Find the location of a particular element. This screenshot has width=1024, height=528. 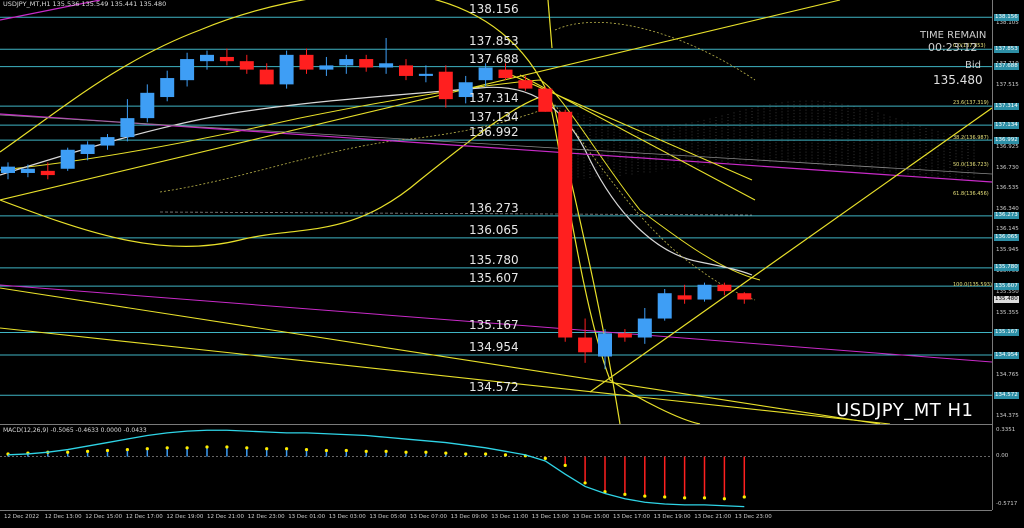

price-level-box: 134.572 is located at coordinates (1006, 395).